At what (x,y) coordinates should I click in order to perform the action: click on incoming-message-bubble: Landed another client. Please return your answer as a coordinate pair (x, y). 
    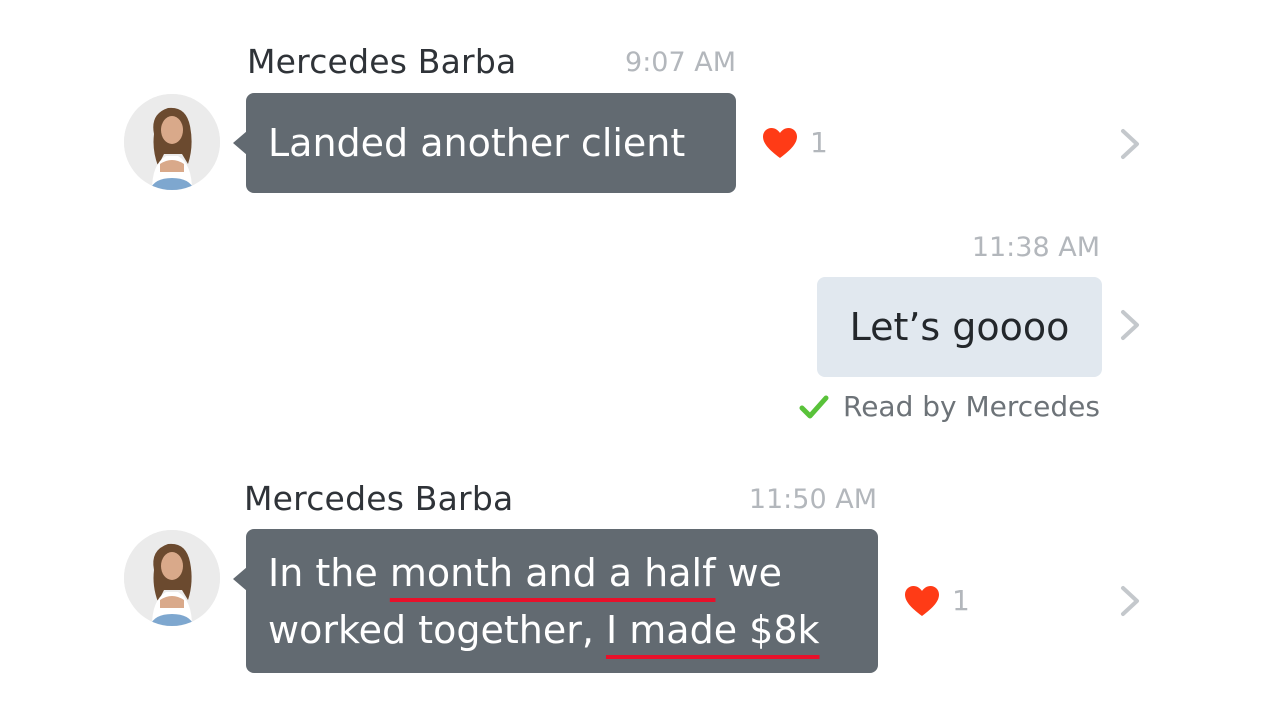
    Looking at the image, I should click on (484, 143).